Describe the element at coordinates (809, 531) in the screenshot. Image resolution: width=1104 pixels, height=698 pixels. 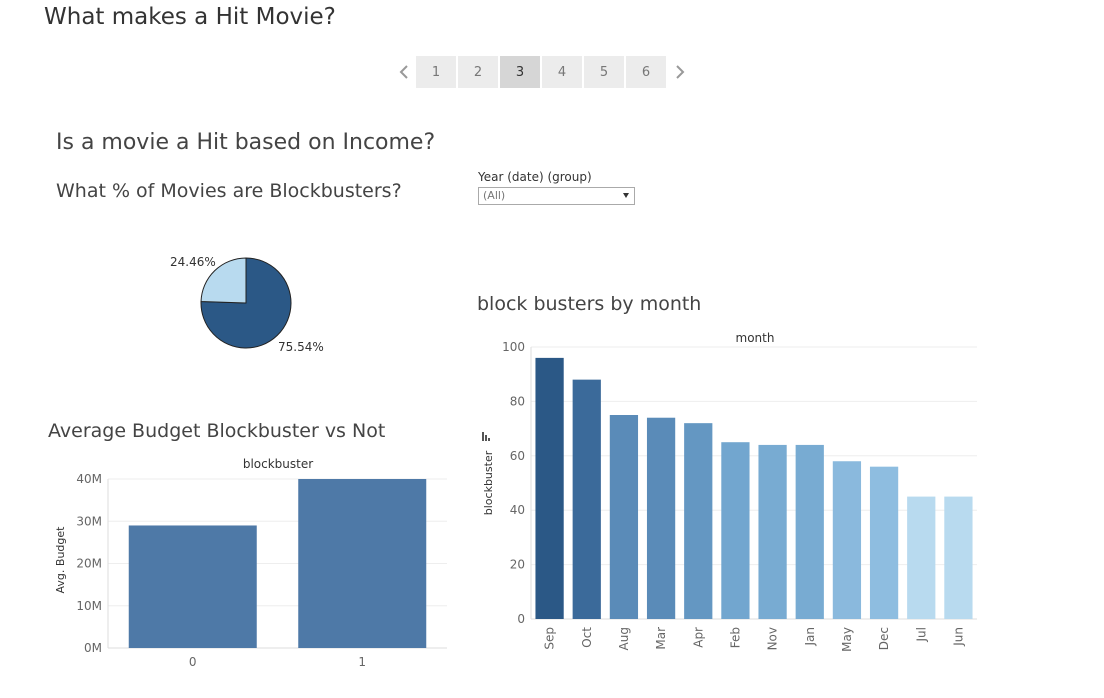
I see `month-bar-jan` at that location.